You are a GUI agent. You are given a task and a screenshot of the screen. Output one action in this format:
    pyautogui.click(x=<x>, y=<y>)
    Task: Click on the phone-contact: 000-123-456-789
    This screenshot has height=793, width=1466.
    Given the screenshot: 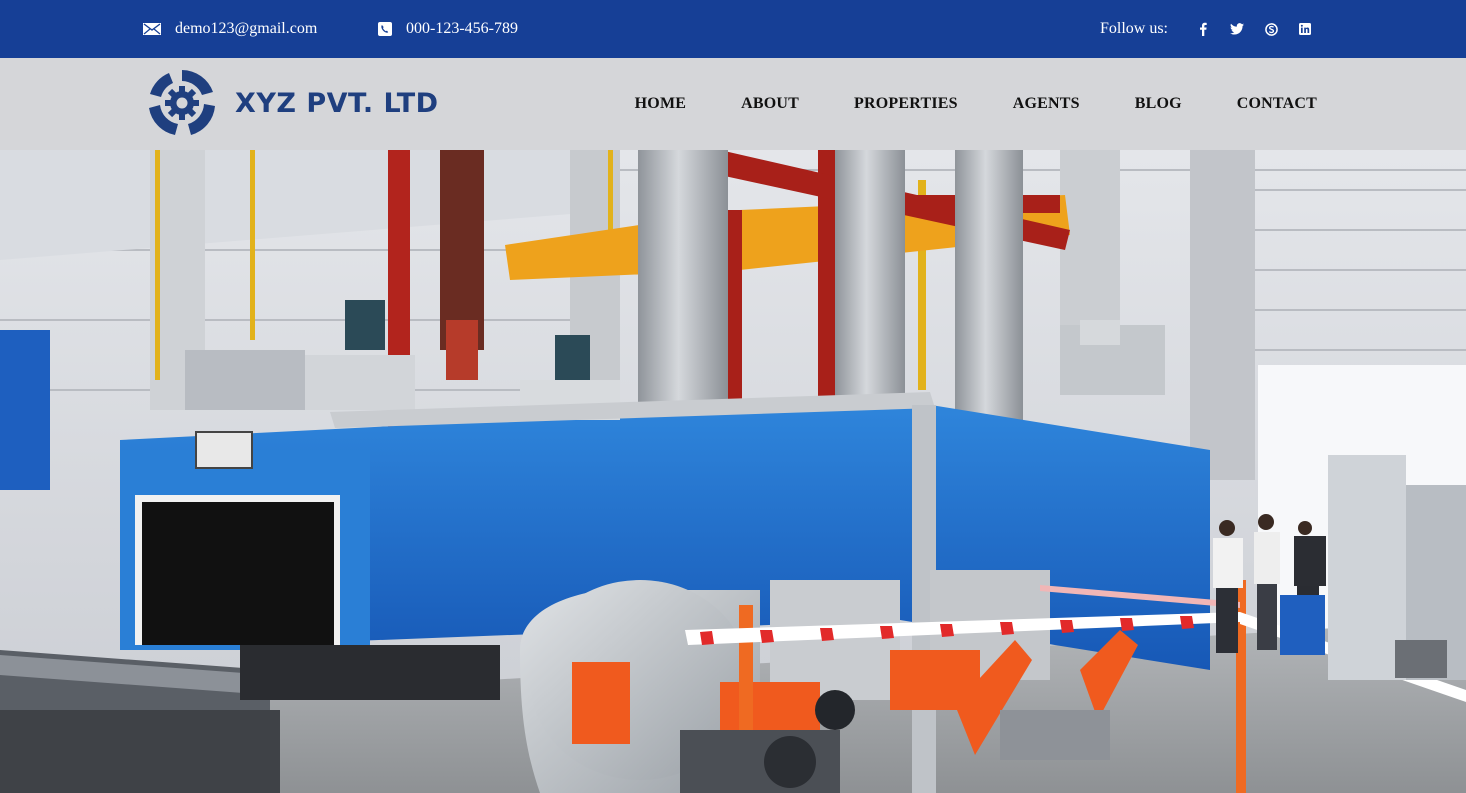 What is the action you would take?
    pyautogui.click(x=448, y=29)
    